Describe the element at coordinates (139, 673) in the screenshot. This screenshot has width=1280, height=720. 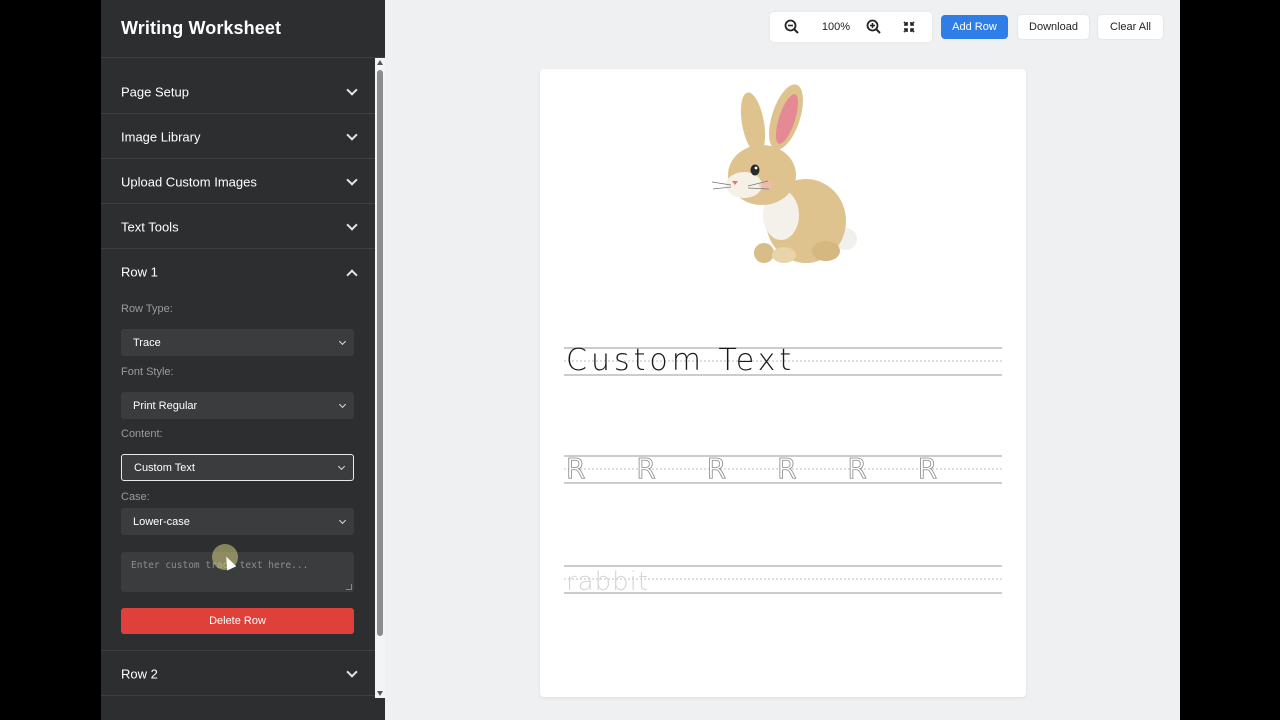
I see `section-label: Row 2` at that location.